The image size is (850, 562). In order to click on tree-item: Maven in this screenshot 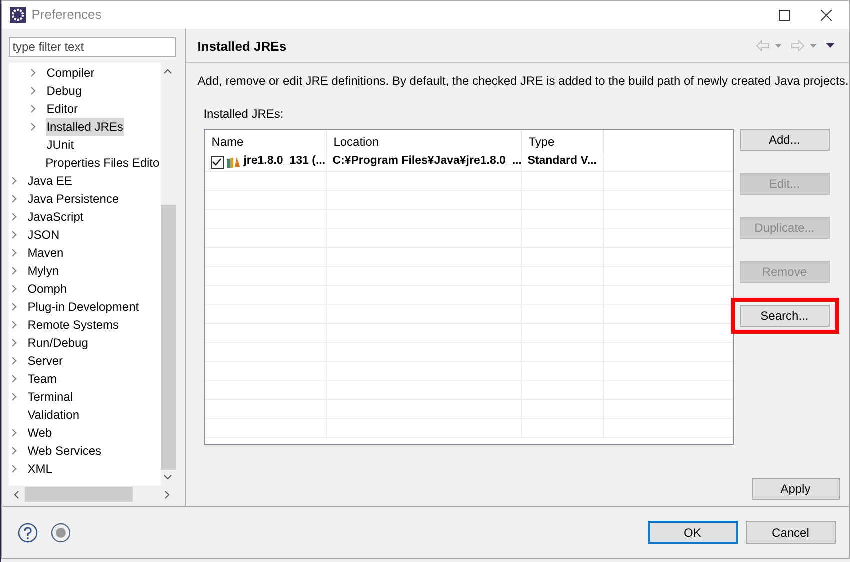, I will do `click(45, 253)`.